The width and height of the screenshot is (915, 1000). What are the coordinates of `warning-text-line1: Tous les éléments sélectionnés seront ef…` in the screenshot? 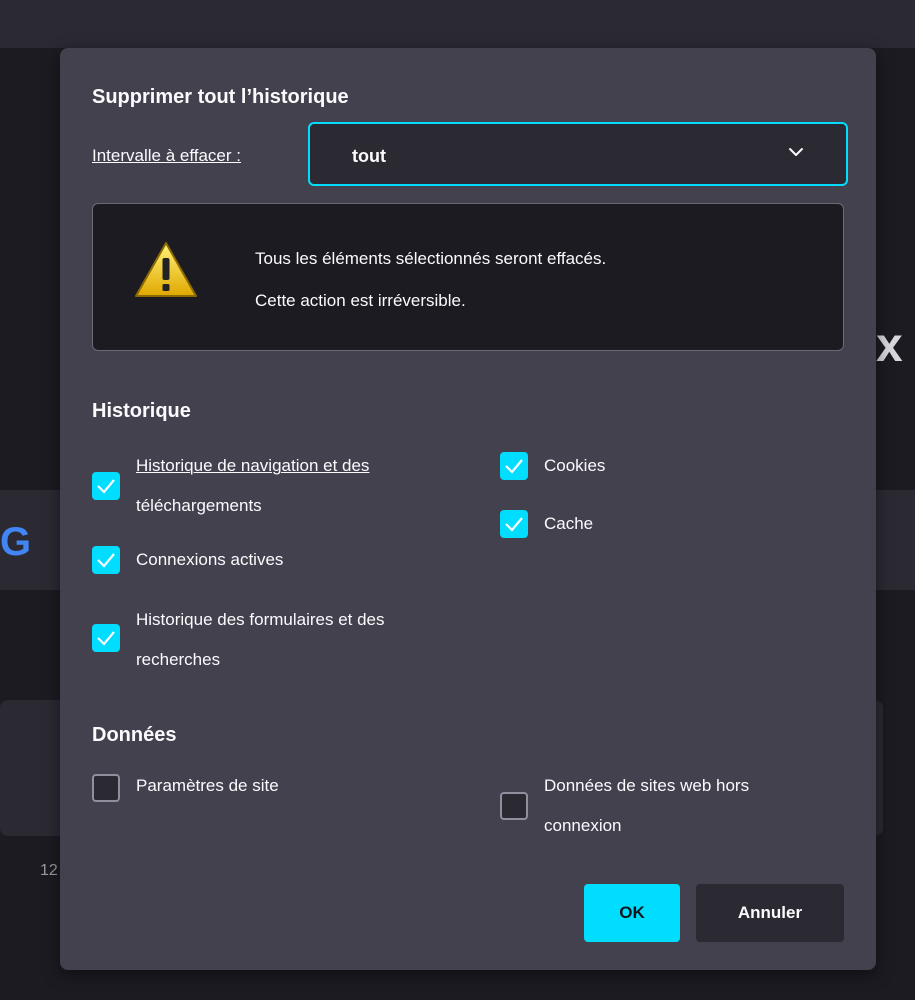 It's located at (431, 258).